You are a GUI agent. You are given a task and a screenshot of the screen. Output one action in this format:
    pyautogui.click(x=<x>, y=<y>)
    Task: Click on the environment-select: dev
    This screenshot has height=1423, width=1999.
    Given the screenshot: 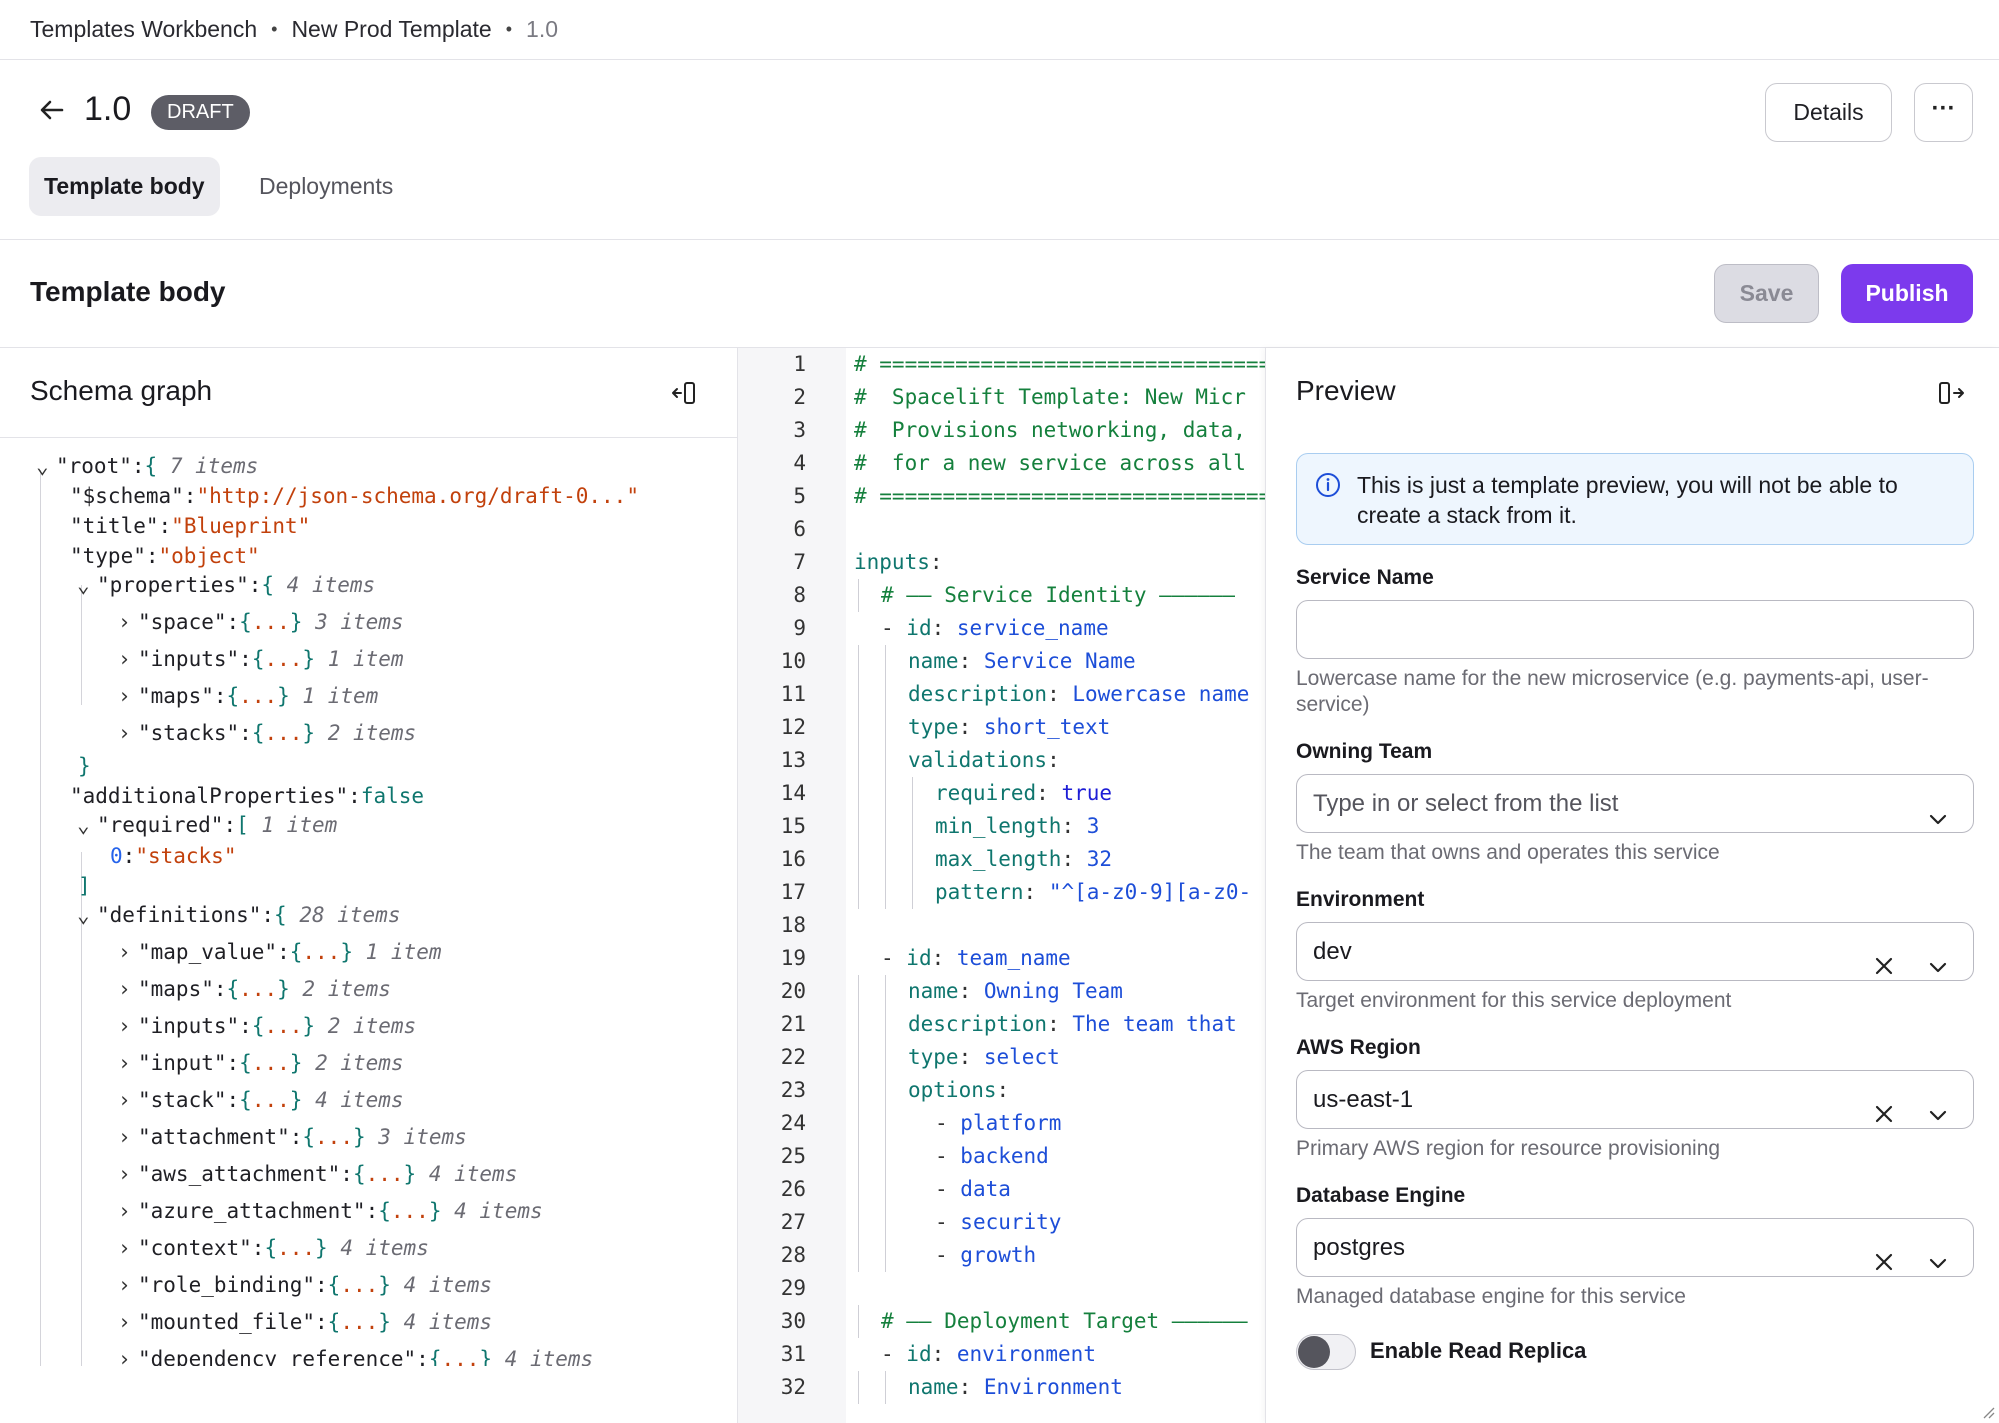 What is the action you would take?
    pyautogui.click(x=1635, y=951)
    